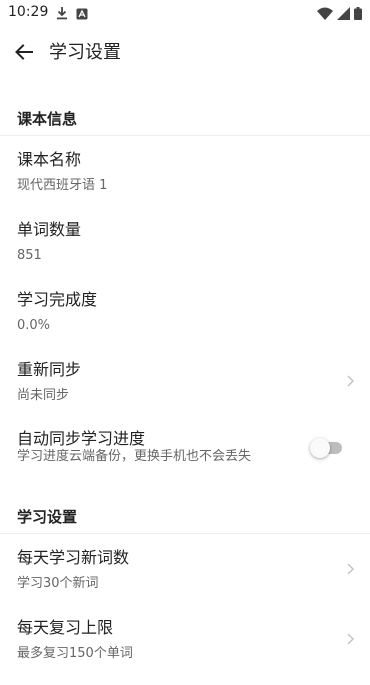 This screenshot has width=370, height=685. Describe the element at coordinates (185, 393) in the screenshot. I see `row-resync: 重新同步 尚未同步` at that location.